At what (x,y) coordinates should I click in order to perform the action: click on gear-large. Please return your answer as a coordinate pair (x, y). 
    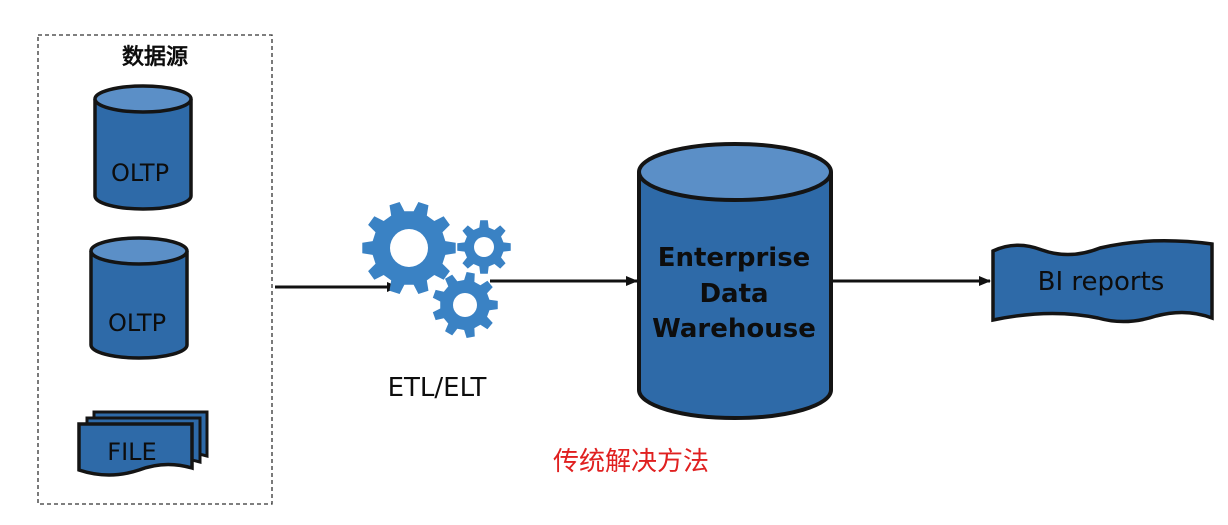
    Looking at the image, I should click on (409, 248).